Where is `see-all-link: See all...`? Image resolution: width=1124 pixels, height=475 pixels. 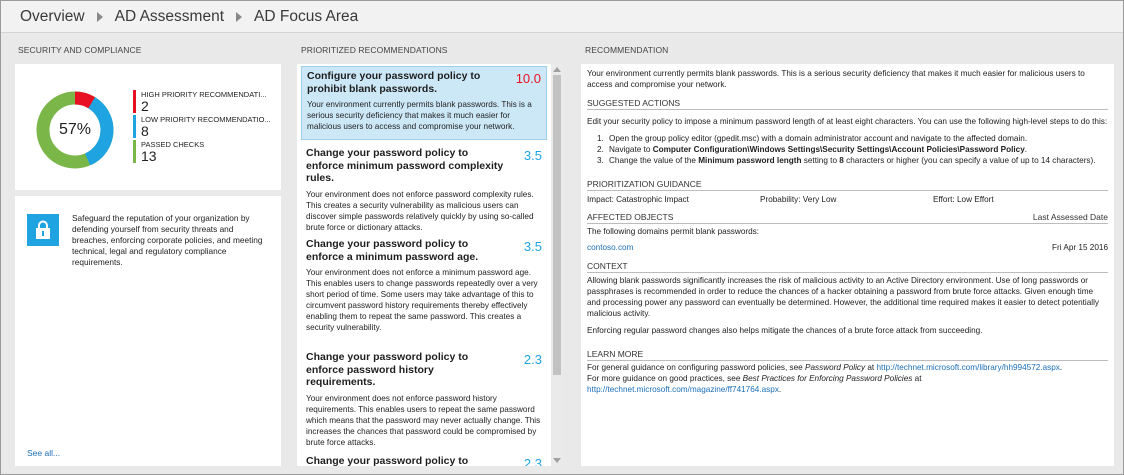 see-all-link: See all... is located at coordinates (43, 453).